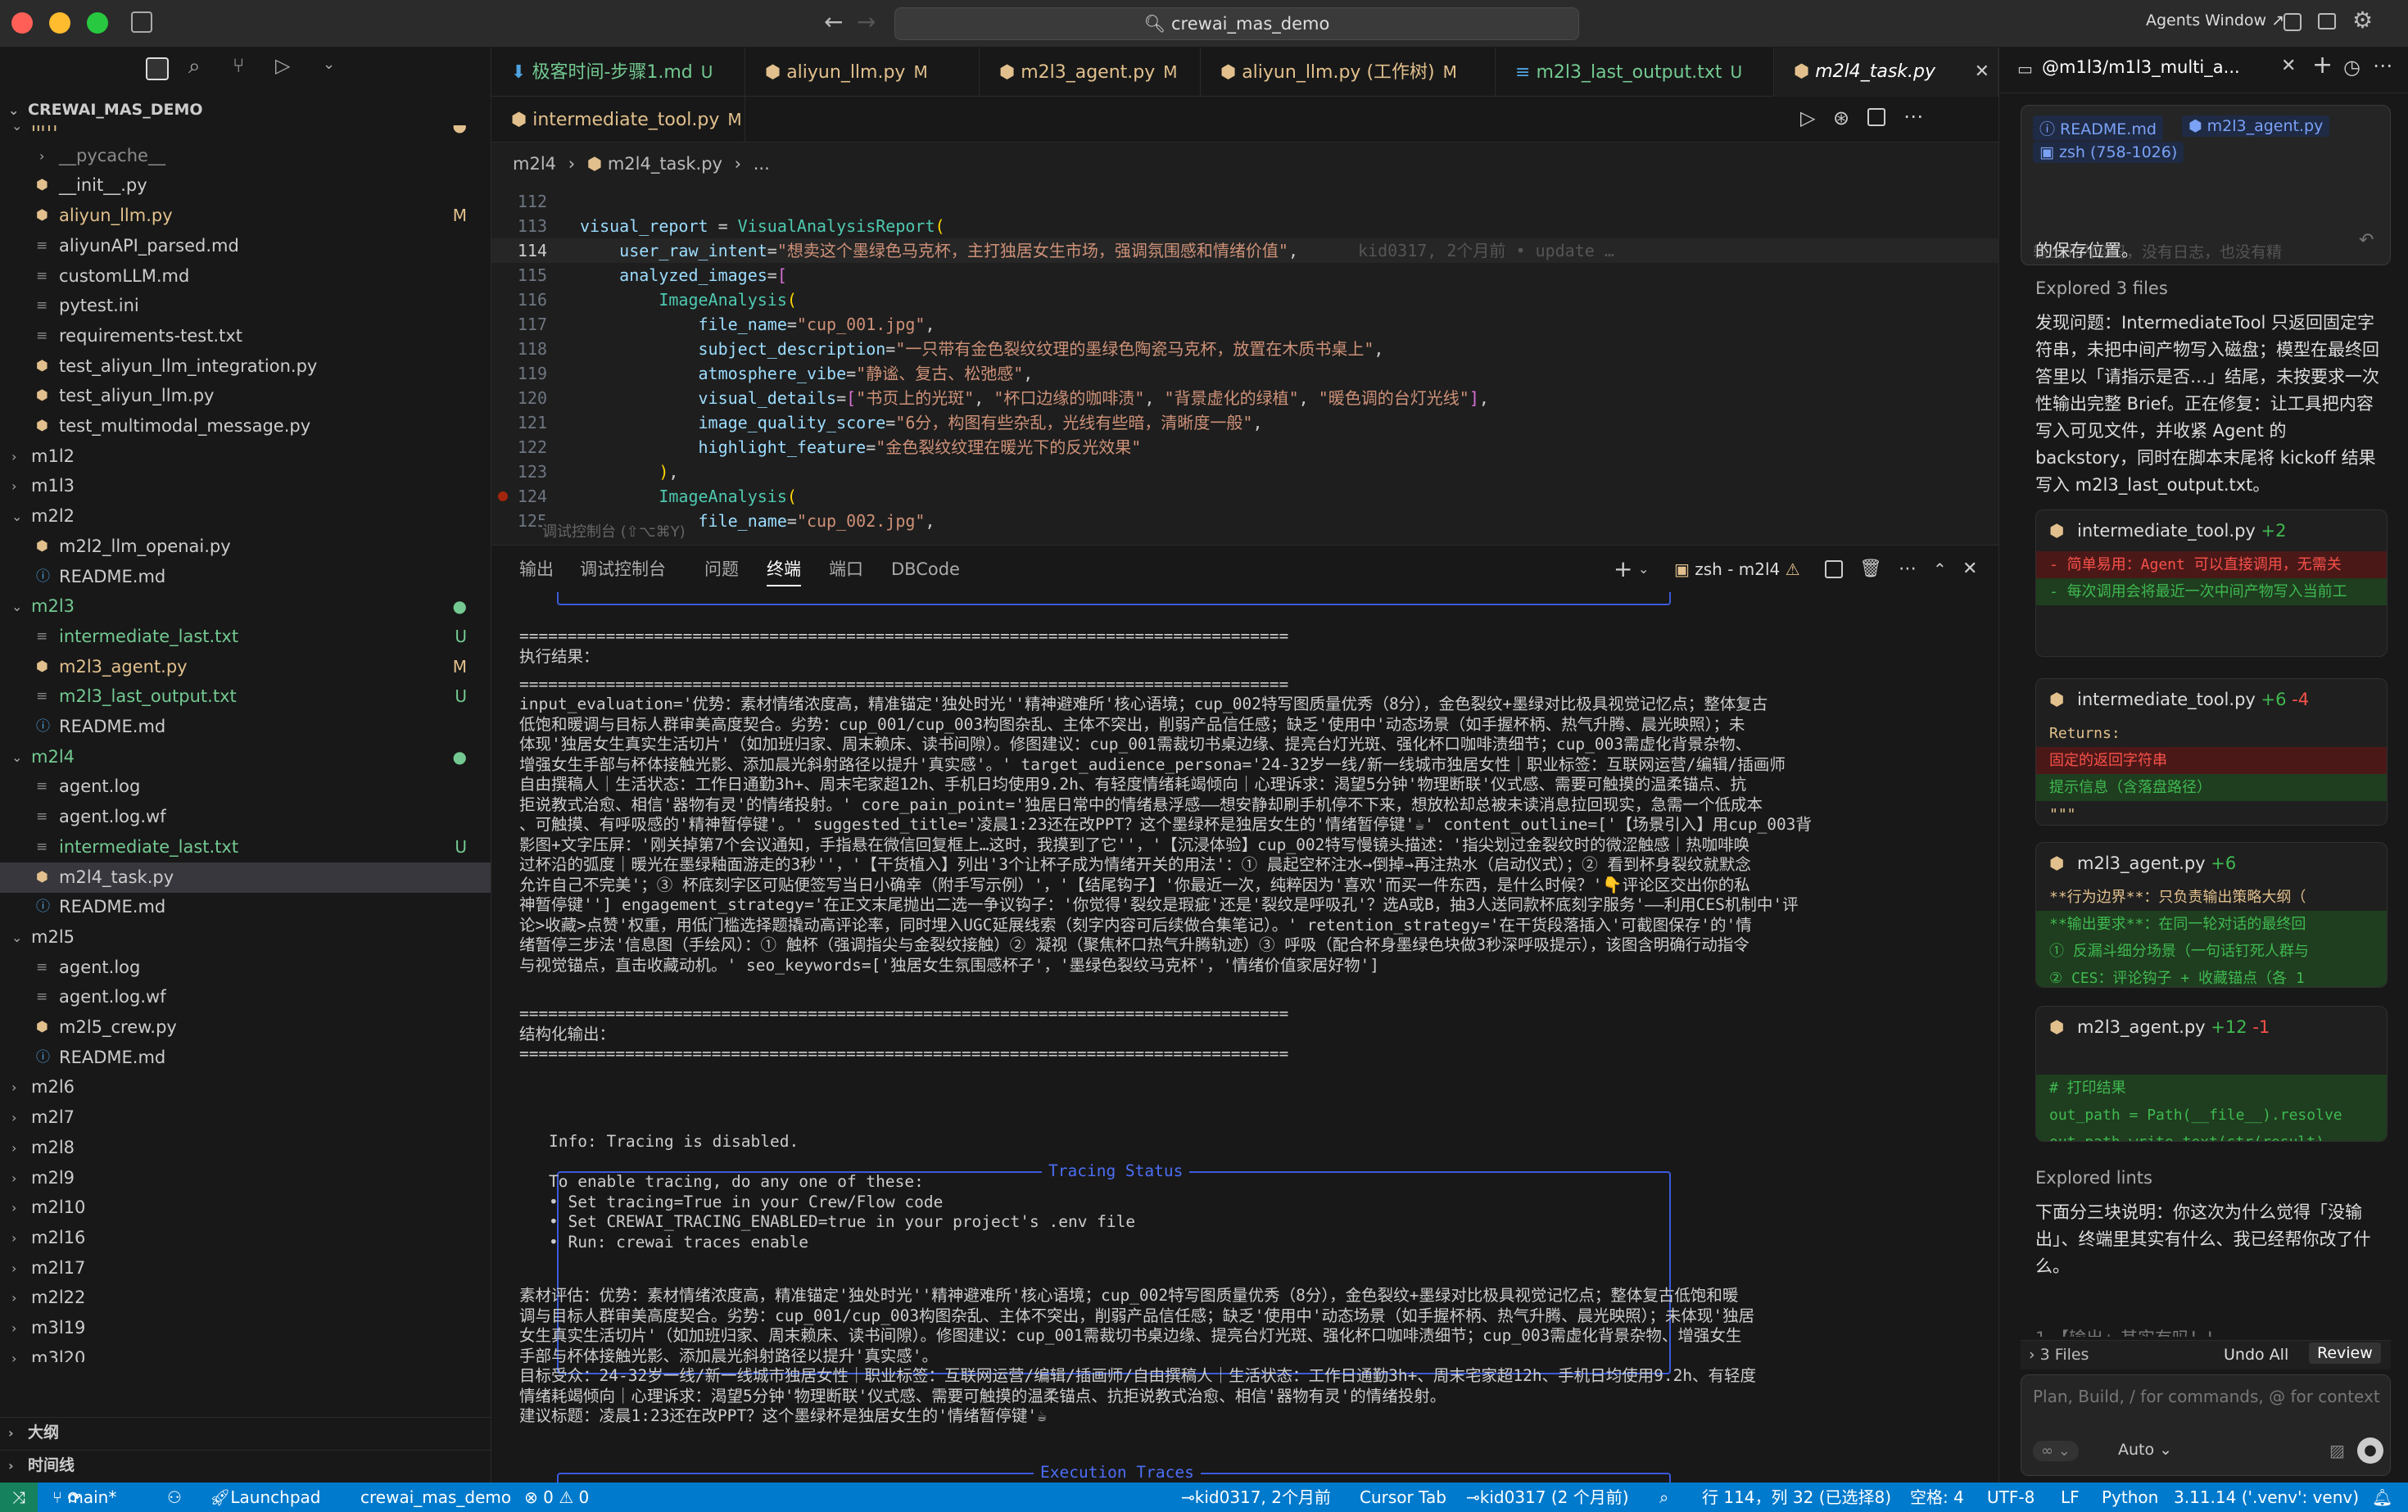 The width and height of the screenshot is (2408, 1512). What do you see at coordinates (1236, 23) in the screenshot?
I see `command-center-search: 🔍︎ crewai_mas_demo` at bounding box center [1236, 23].